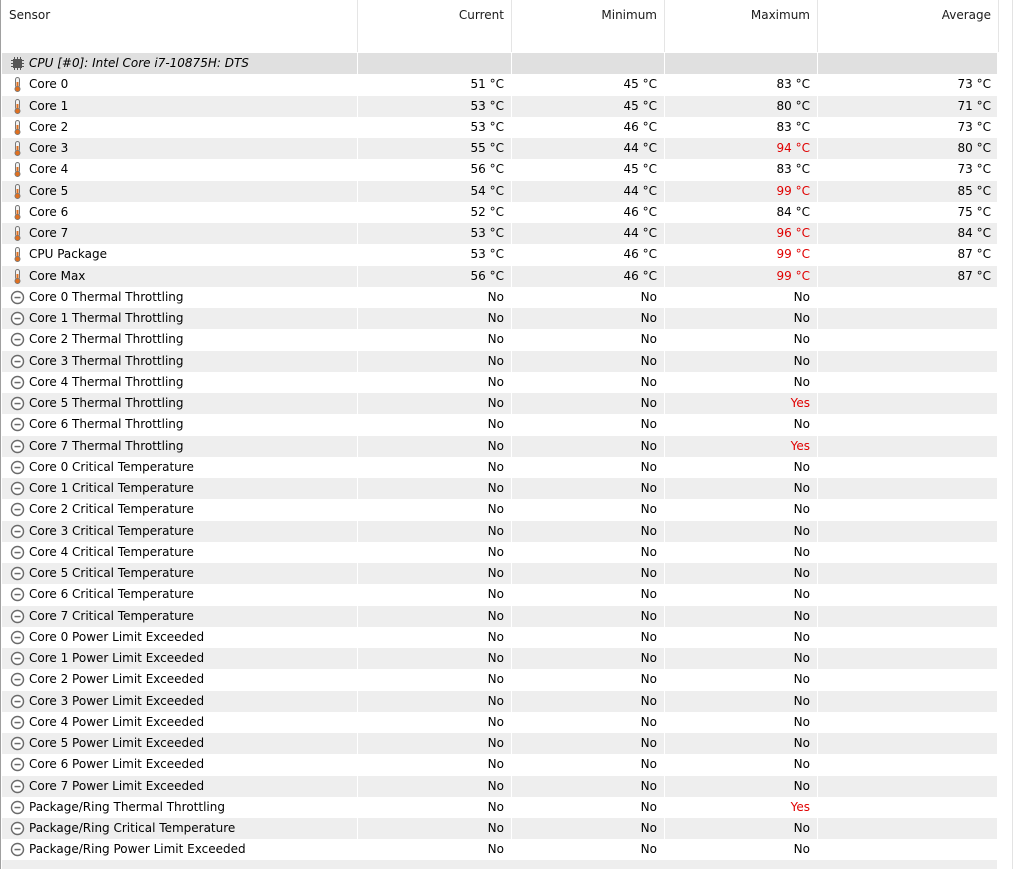  I want to click on sensor-row: Core 7 Power Limit Exceeded No No No, so click(507, 786).